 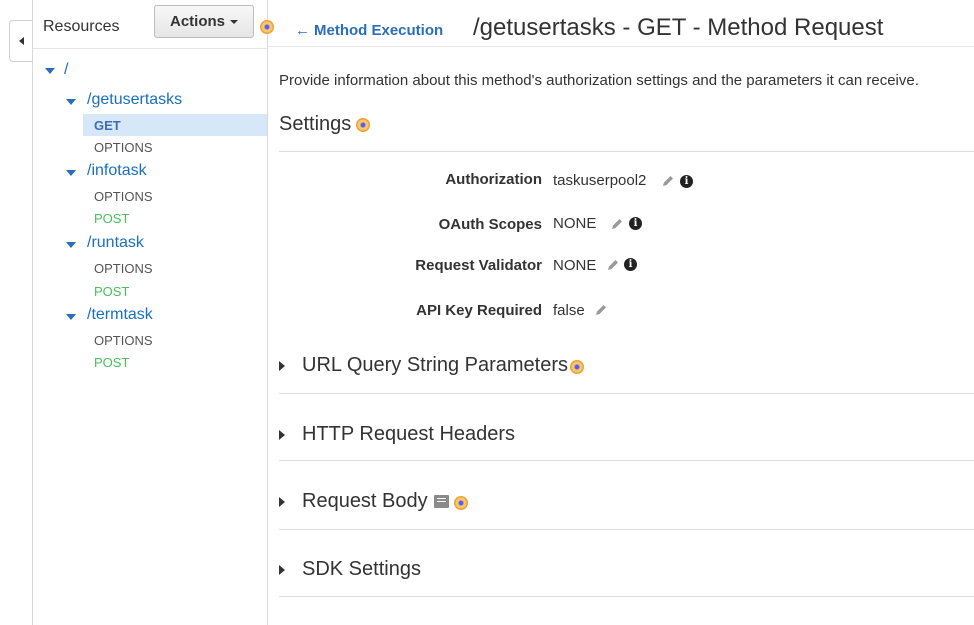 I want to click on authorization-label: Authorization, so click(x=493, y=179).